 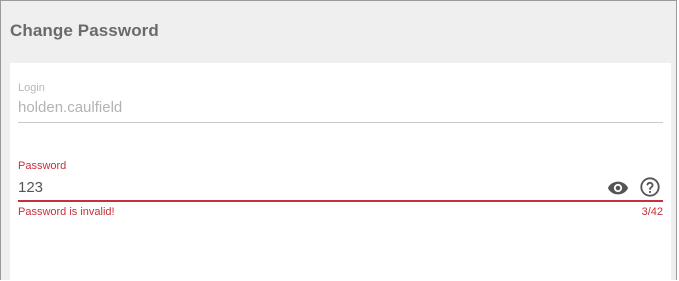 What do you see at coordinates (298, 187) in the screenshot?
I see `password-input` at bounding box center [298, 187].